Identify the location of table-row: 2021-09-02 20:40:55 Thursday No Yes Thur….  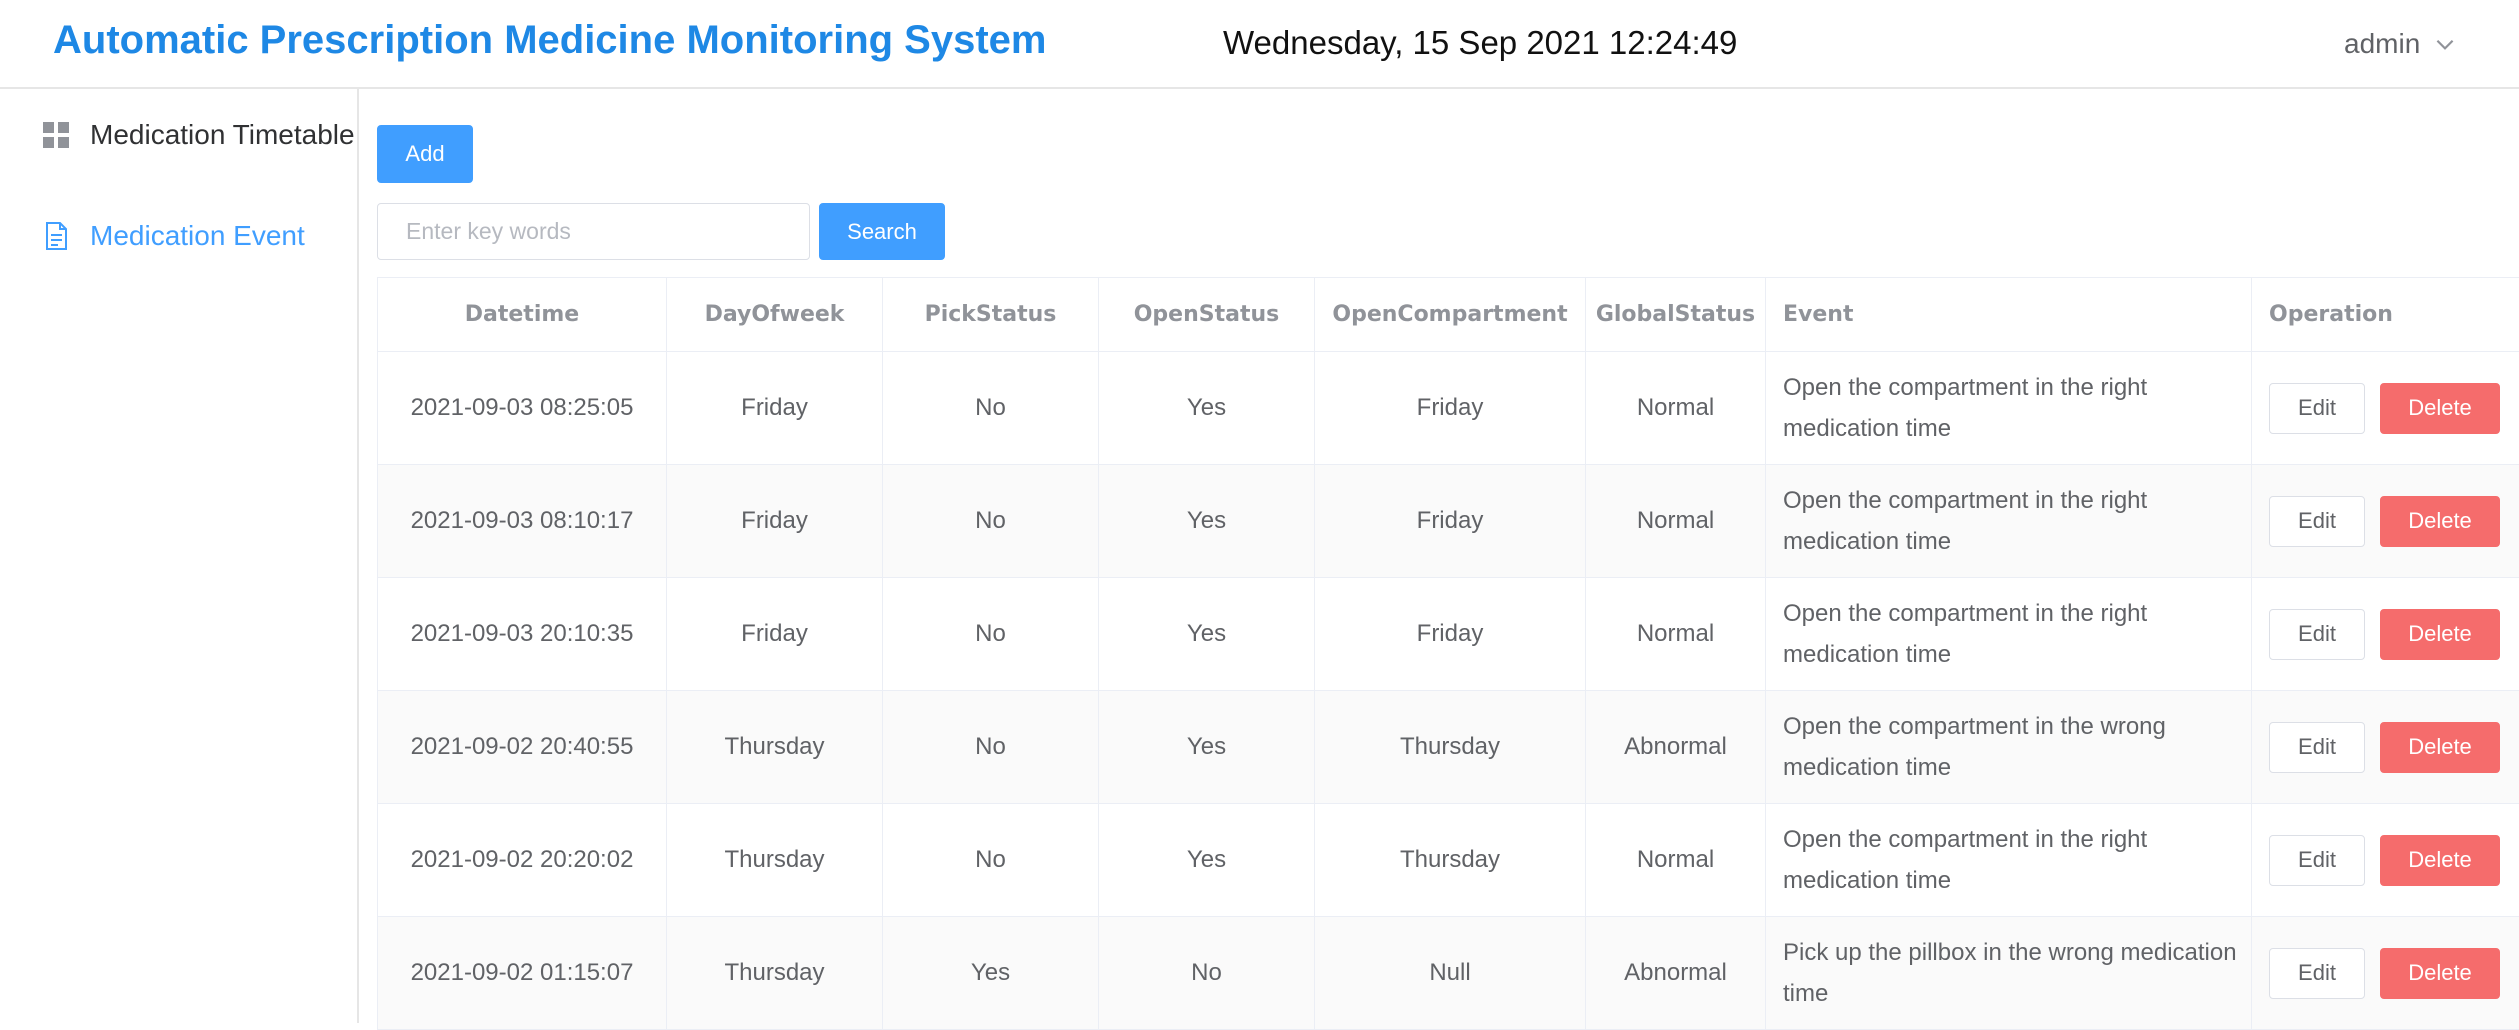
(1448, 747).